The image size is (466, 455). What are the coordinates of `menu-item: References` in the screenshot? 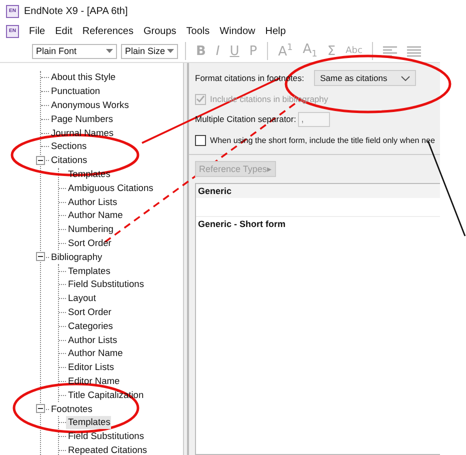 It's located at (108, 31).